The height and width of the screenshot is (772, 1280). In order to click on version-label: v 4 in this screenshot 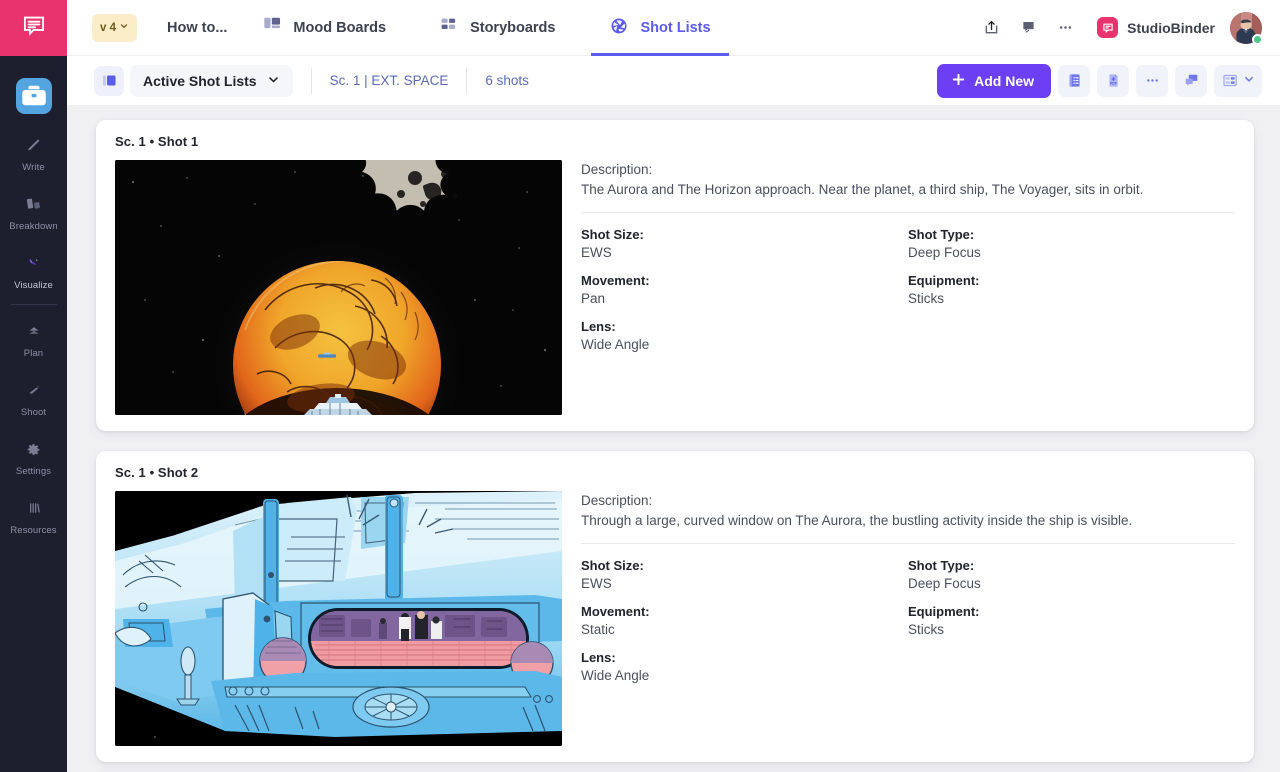, I will do `click(108, 27)`.